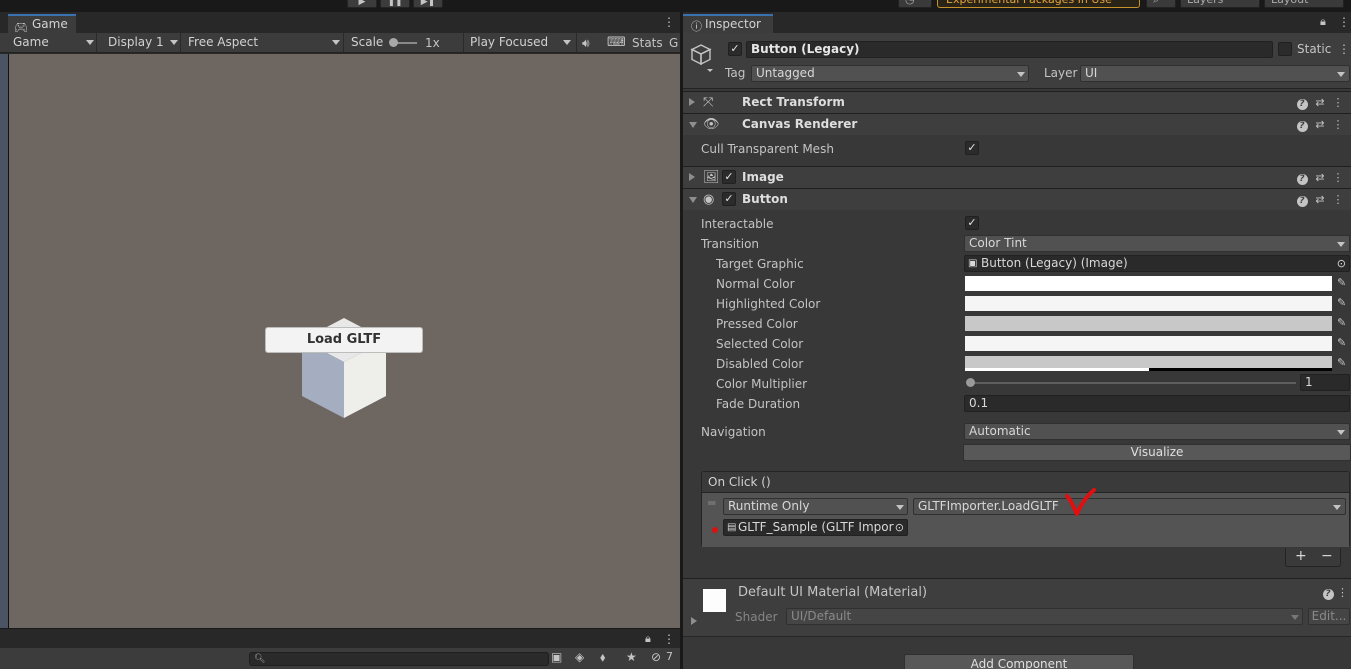 The width and height of the screenshot is (1351, 669). Describe the element at coordinates (1301, 556) in the screenshot. I see `add-event-button: +` at that location.